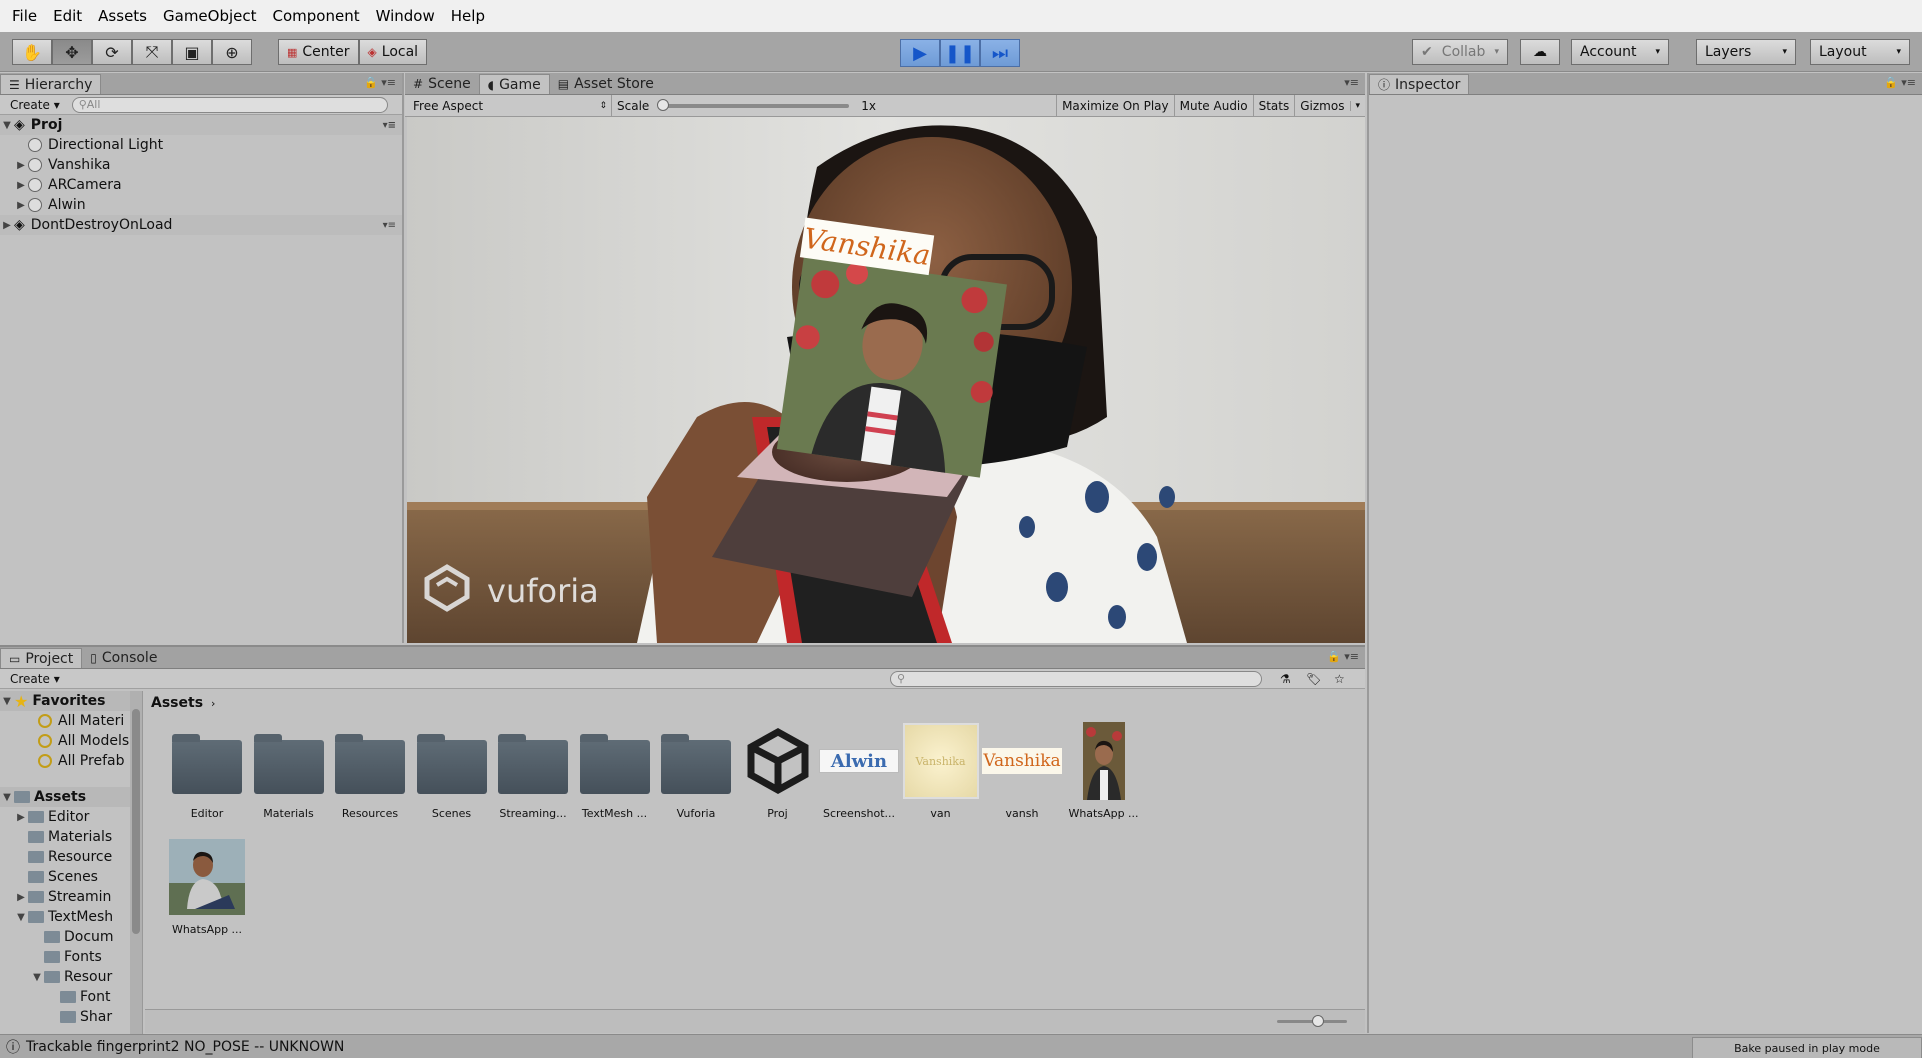 The height and width of the screenshot is (1058, 1922). I want to click on project-tree-folder-label: TextMesh, so click(81, 917).